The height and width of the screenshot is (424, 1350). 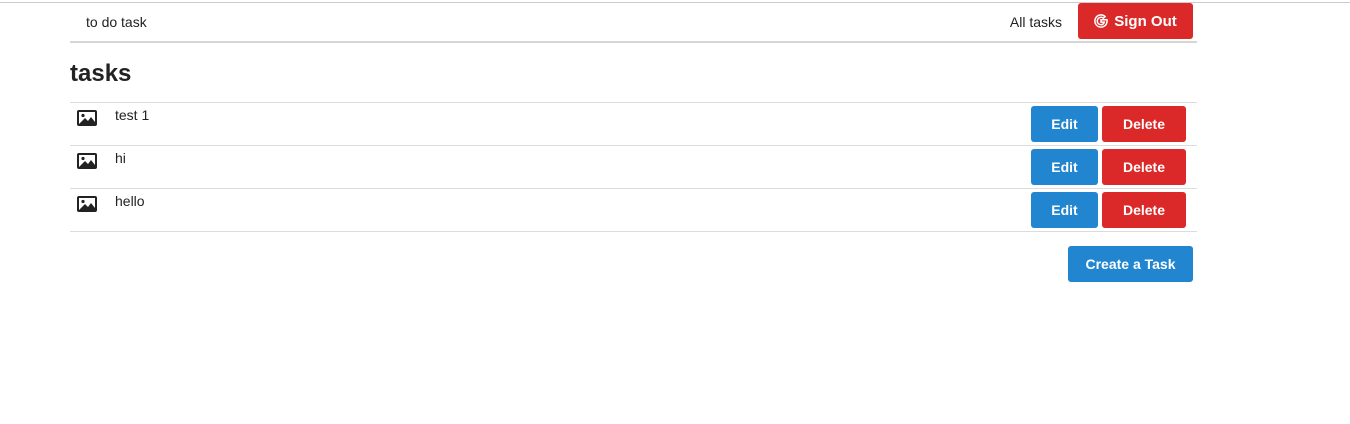 I want to click on google-icon, so click(x=1101, y=21).